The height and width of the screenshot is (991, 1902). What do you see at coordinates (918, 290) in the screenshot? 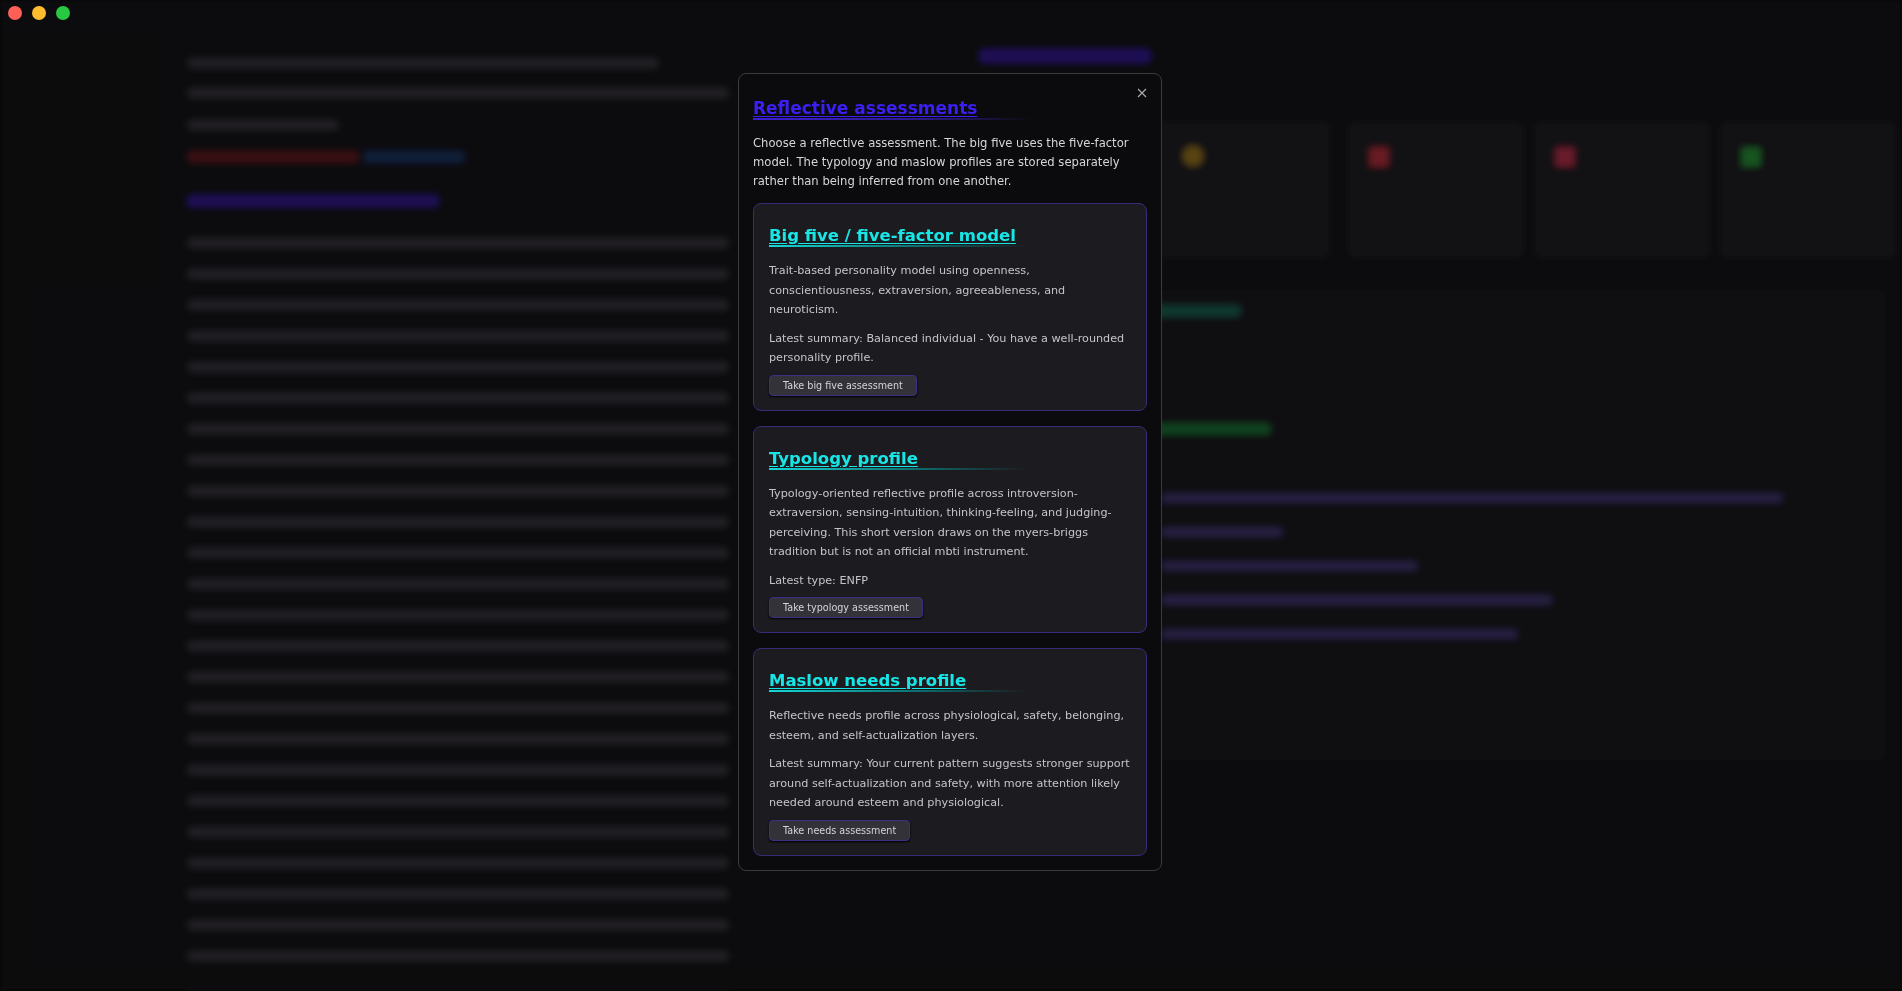
I see `card-description: Trait-based personality model using openness, conscientiousness, extraversion, agreeableness, and neuroticism.` at bounding box center [918, 290].